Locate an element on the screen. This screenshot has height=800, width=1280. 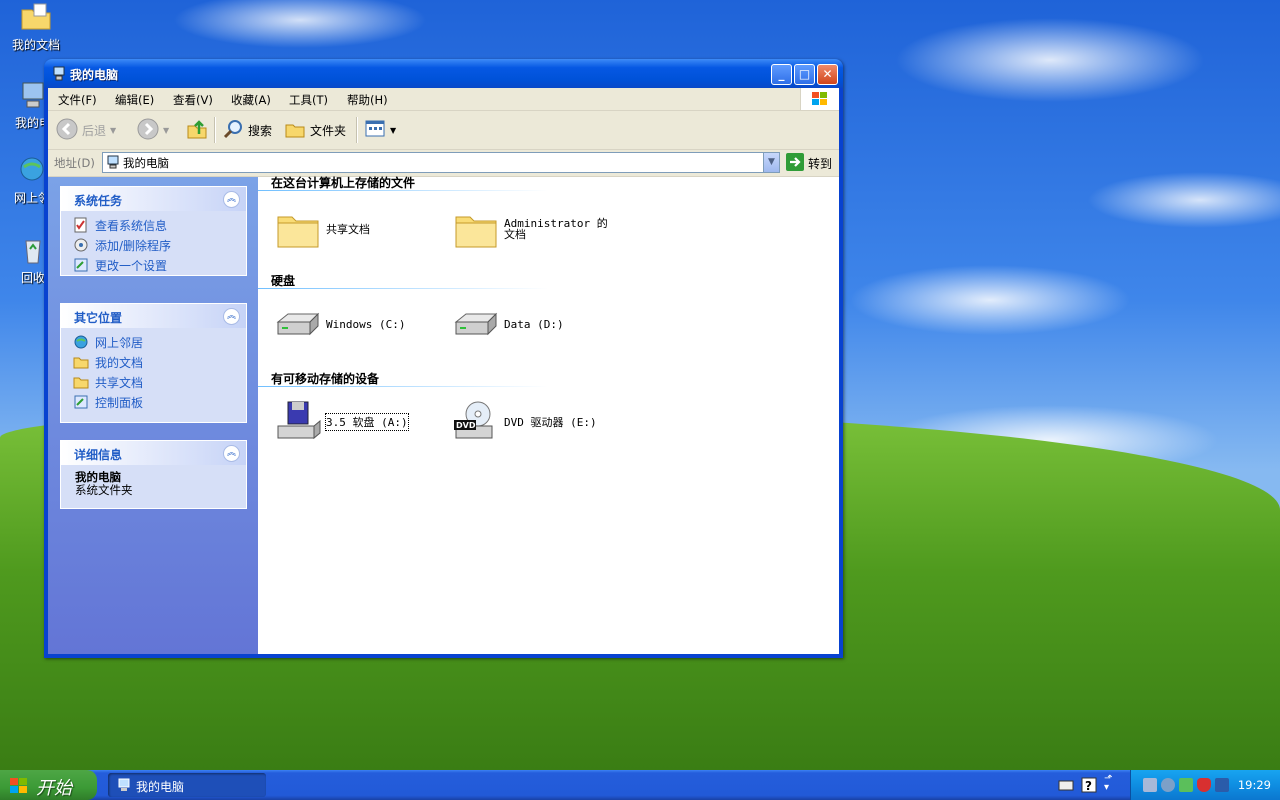
menu-tools: 工具(T) is located at coordinates (308, 100).